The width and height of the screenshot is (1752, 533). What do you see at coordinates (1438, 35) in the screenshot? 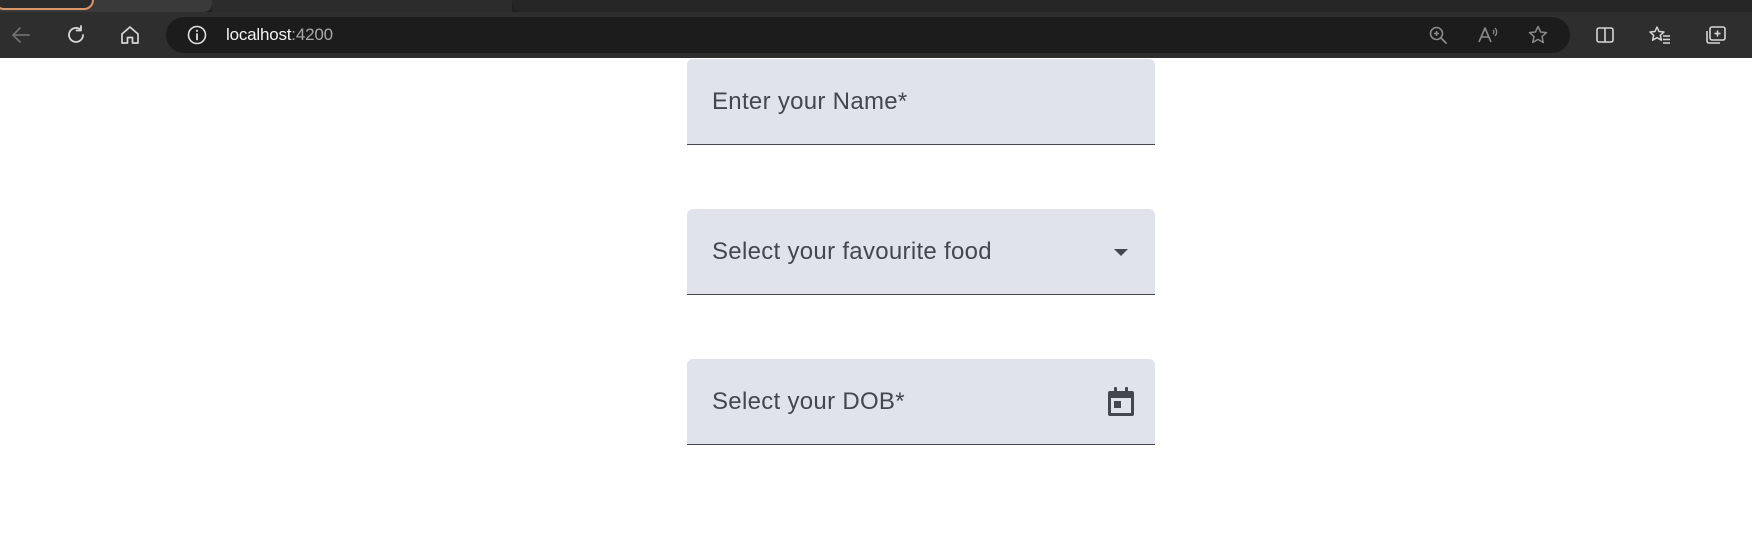
I see `zoom-icon` at bounding box center [1438, 35].